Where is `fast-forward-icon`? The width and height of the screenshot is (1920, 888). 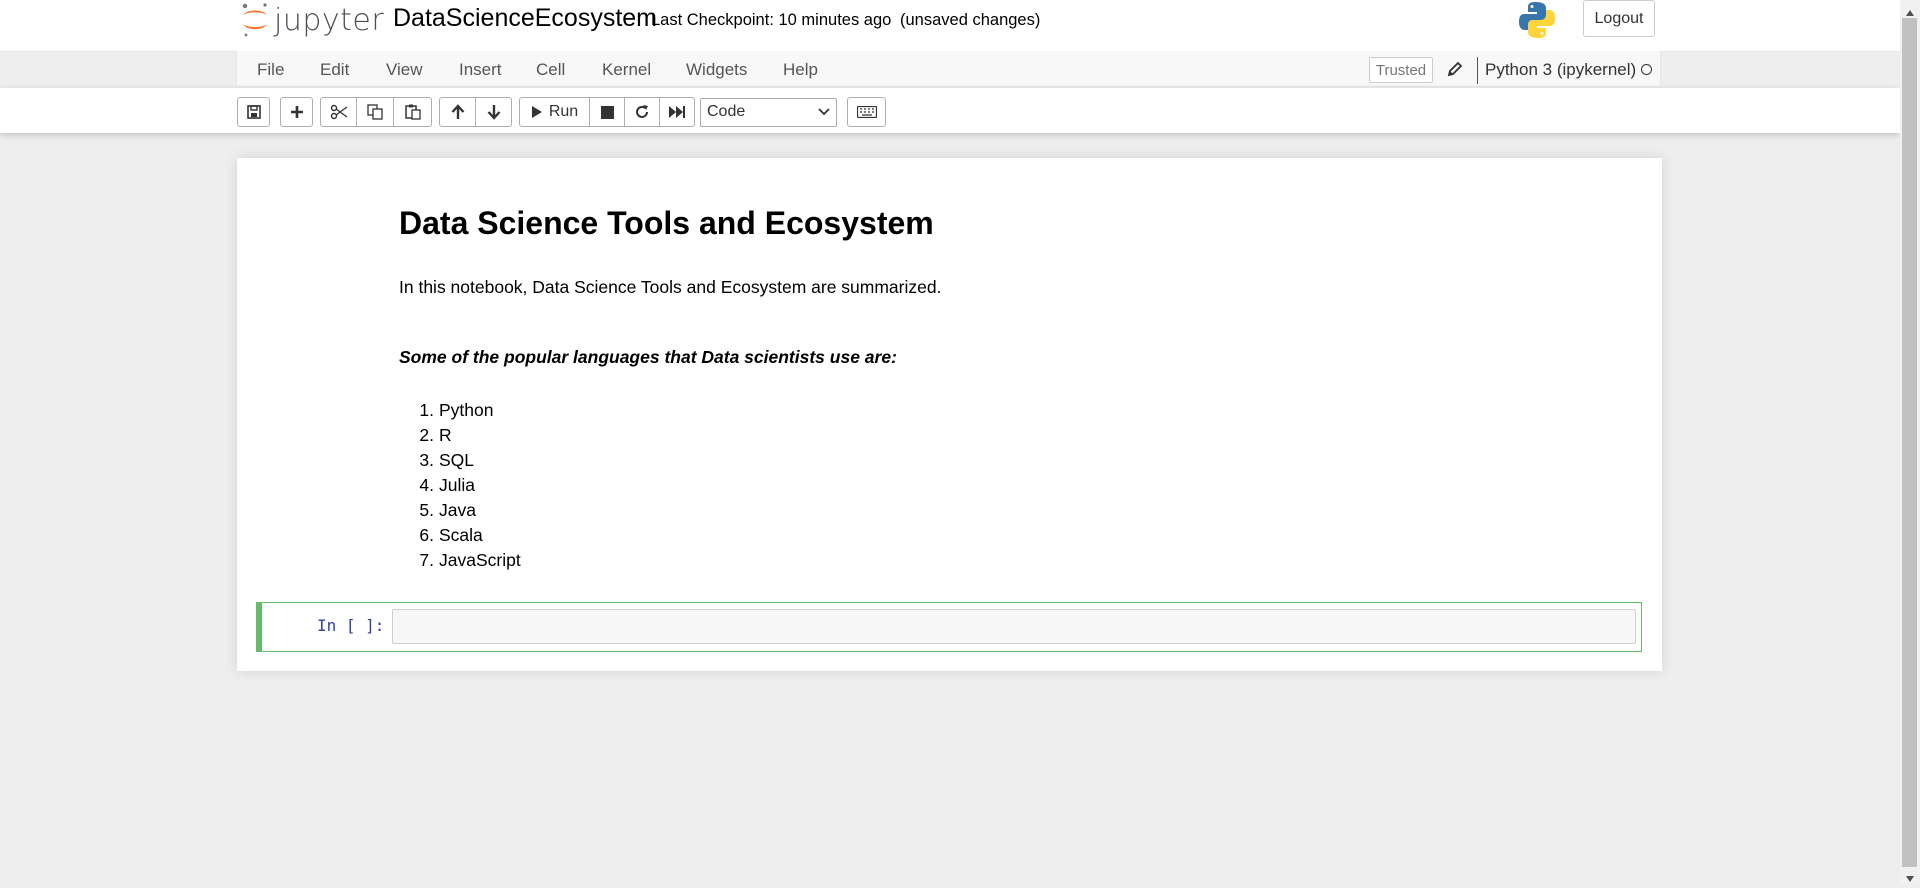
fast-forward-icon is located at coordinates (677, 112).